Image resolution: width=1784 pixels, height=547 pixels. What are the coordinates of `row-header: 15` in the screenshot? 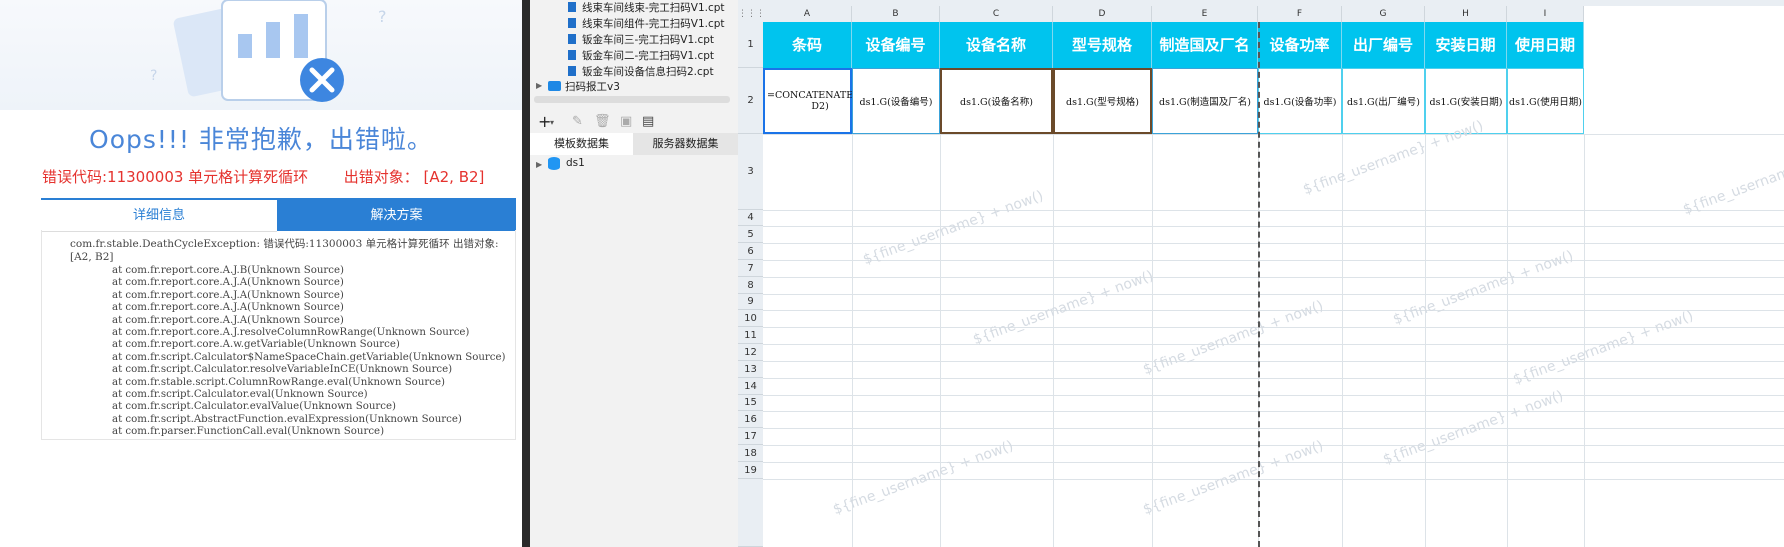 It's located at (750, 403).